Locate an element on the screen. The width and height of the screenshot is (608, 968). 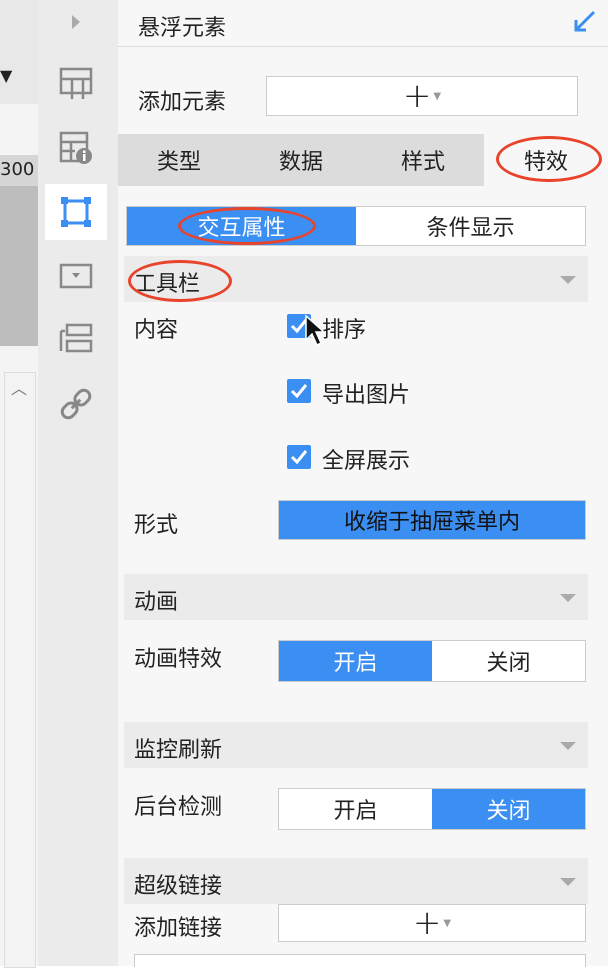
canvas-toolbar-edge: ▼ is located at coordinates (19, 52).